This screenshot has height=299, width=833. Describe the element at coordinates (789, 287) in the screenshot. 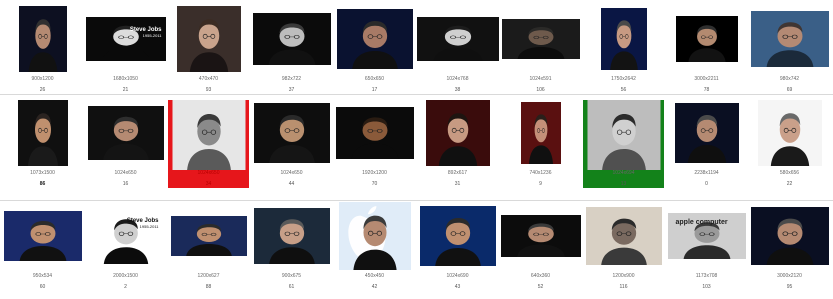

I see `usage-count: 95` at that location.